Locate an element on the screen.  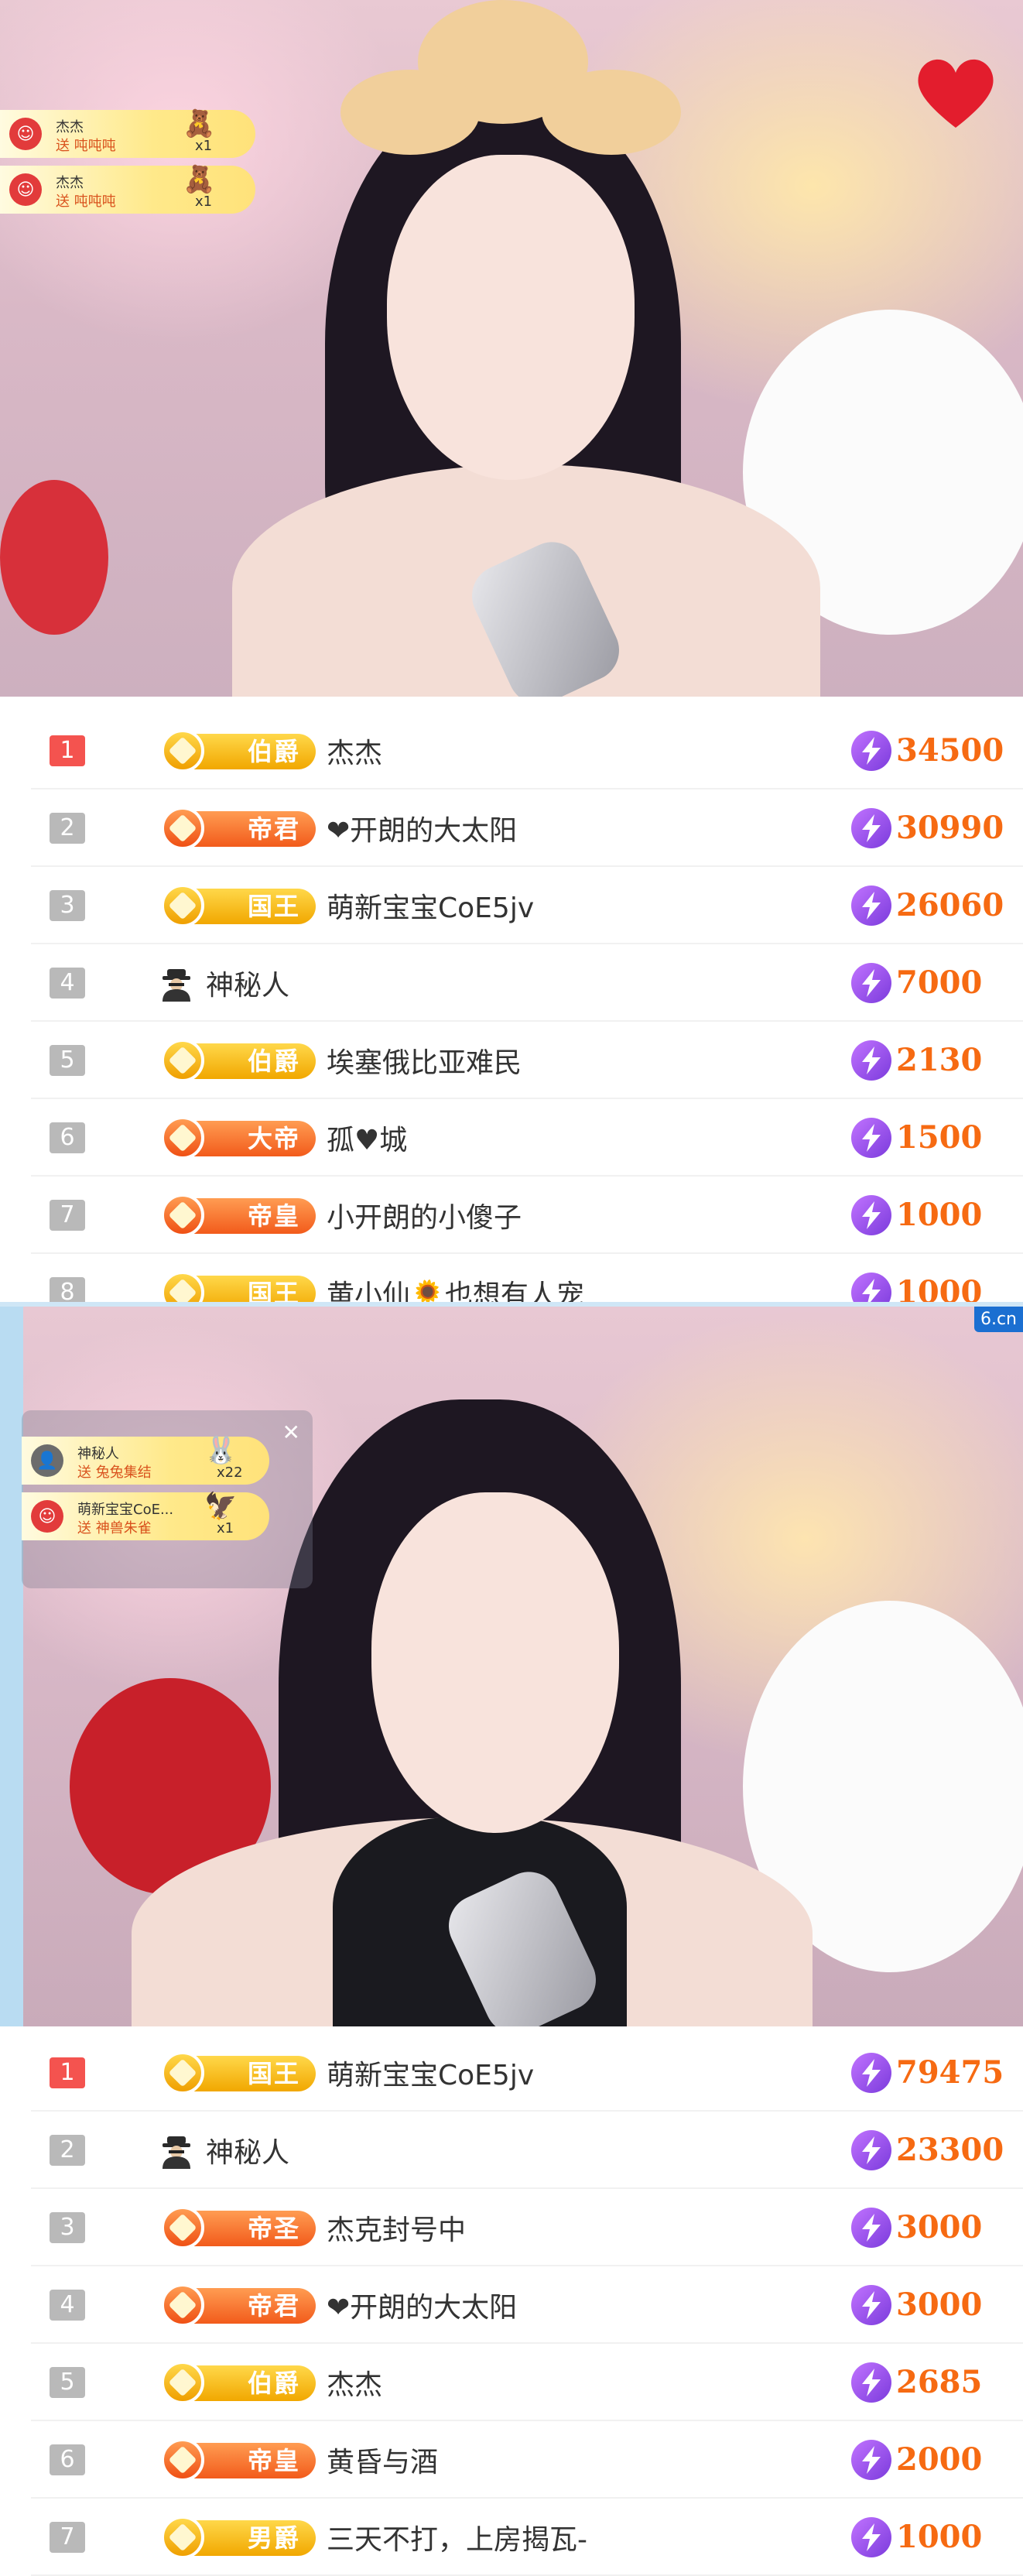
ranking-row: 2 神秘人 23300 is located at coordinates (527, 2150).